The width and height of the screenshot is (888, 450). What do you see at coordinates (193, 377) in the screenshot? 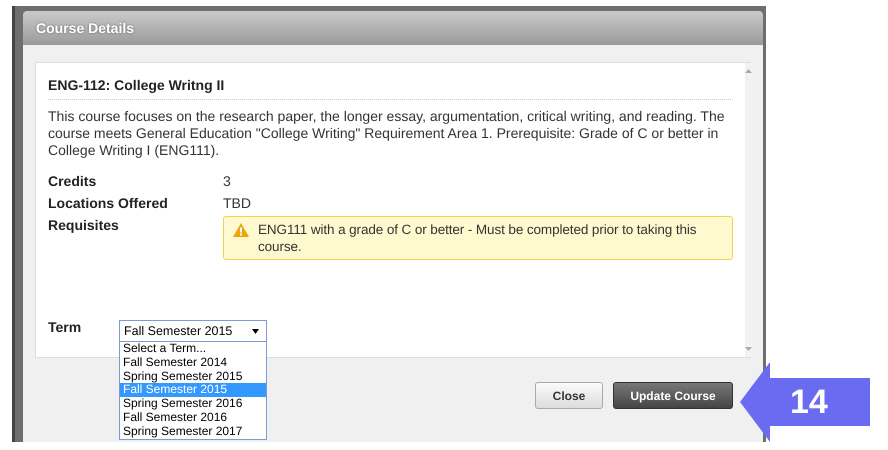
I see `term-option: Spring Semester 2015` at bounding box center [193, 377].